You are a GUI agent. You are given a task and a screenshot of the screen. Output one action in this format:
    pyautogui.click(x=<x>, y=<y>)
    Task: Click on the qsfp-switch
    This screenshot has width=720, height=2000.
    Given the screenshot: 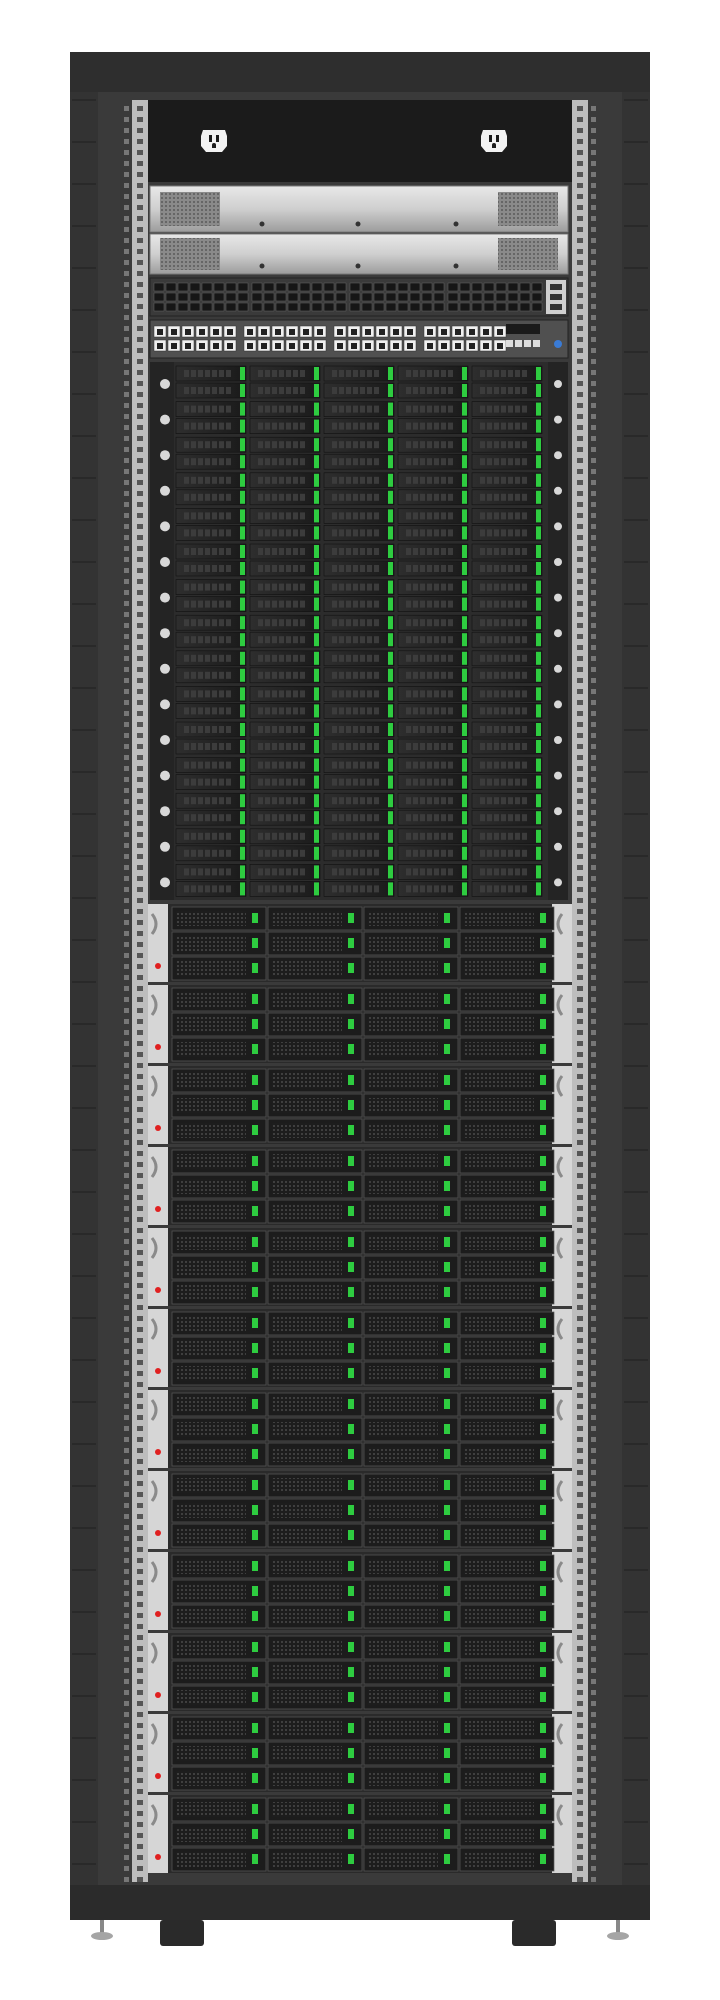 What is the action you would take?
    pyautogui.click(x=359, y=297)
    